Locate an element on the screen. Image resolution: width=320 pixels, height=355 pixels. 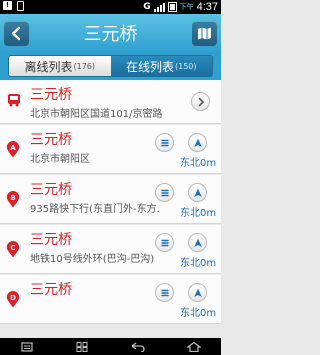
map-marker-c-icon: C is located at coordinates (13, 249).